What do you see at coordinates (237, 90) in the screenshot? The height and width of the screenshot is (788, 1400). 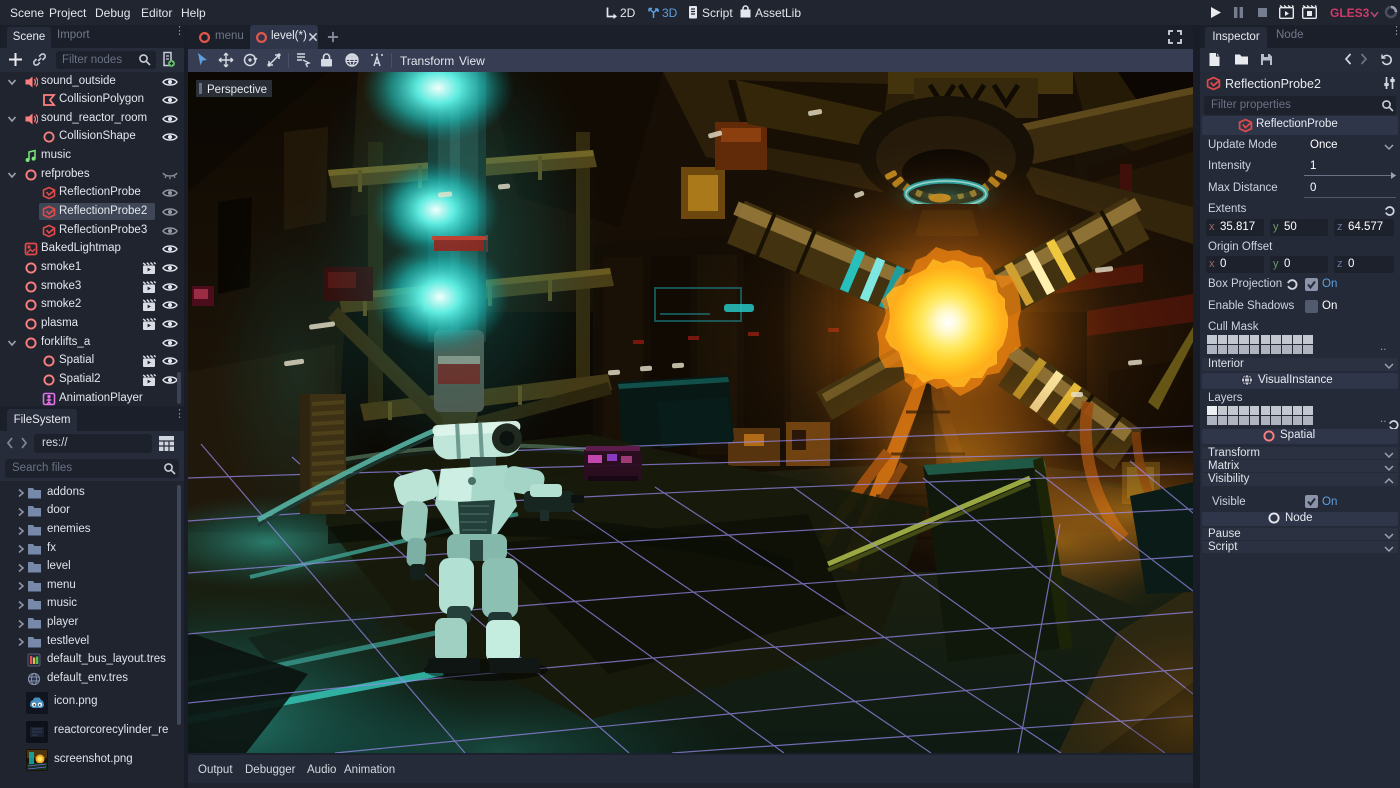 I see `svg-text: Perspective` at bounding box center [237, 90].